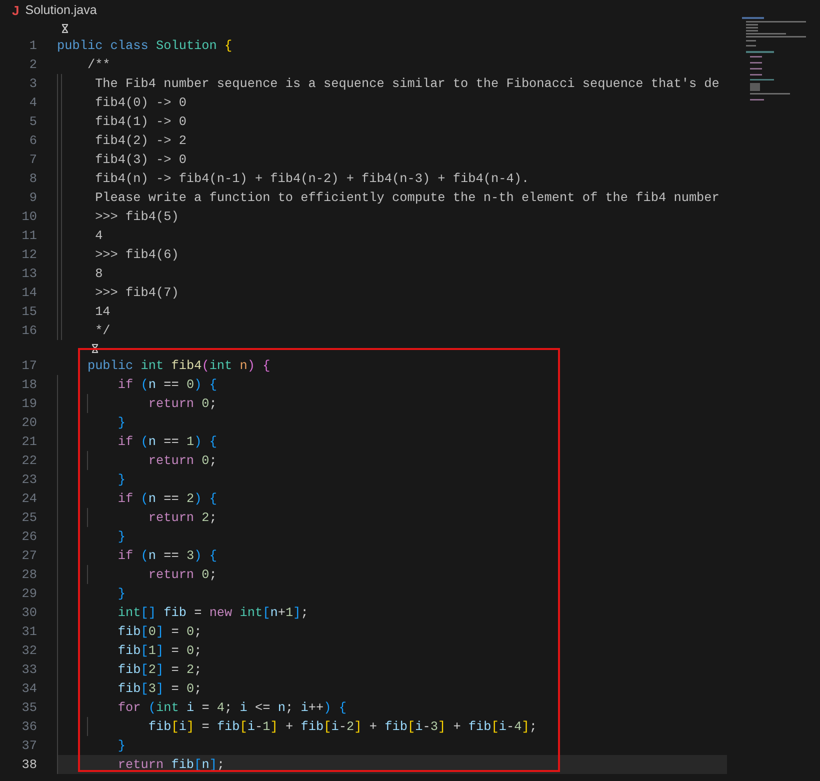 The image size is (820, 781). Describe the element at coordinates (28, 441) in the screenshot. I see `line-number: 21` at that location.